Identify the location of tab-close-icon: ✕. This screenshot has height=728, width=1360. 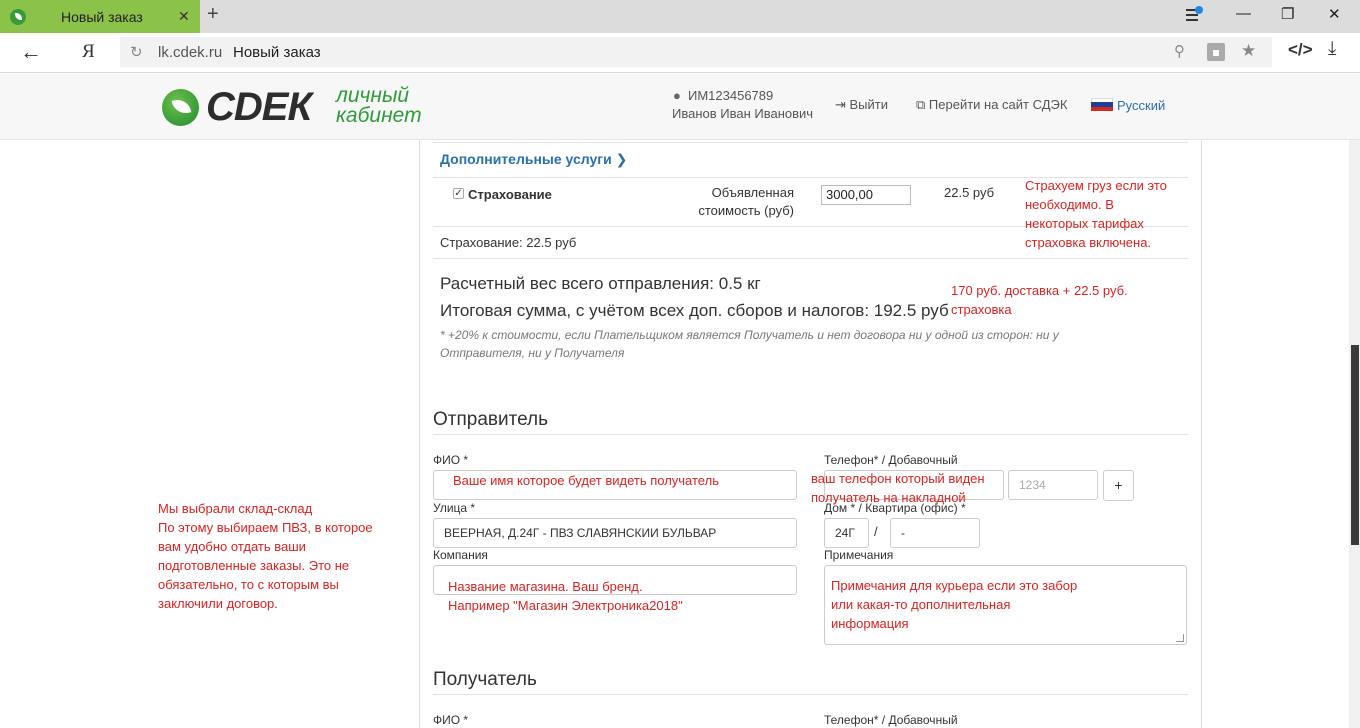
(184, 16).